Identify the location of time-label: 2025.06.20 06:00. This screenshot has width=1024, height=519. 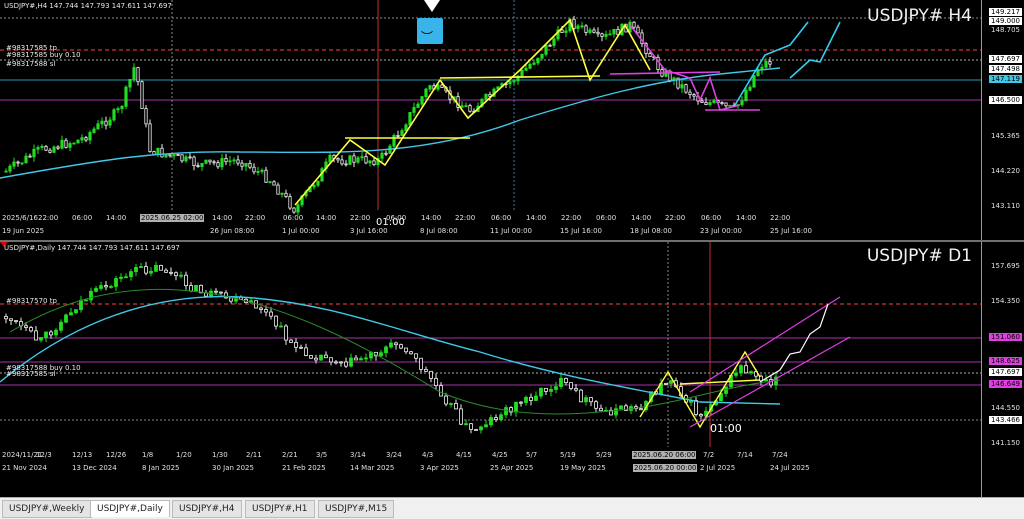
(664, 455).